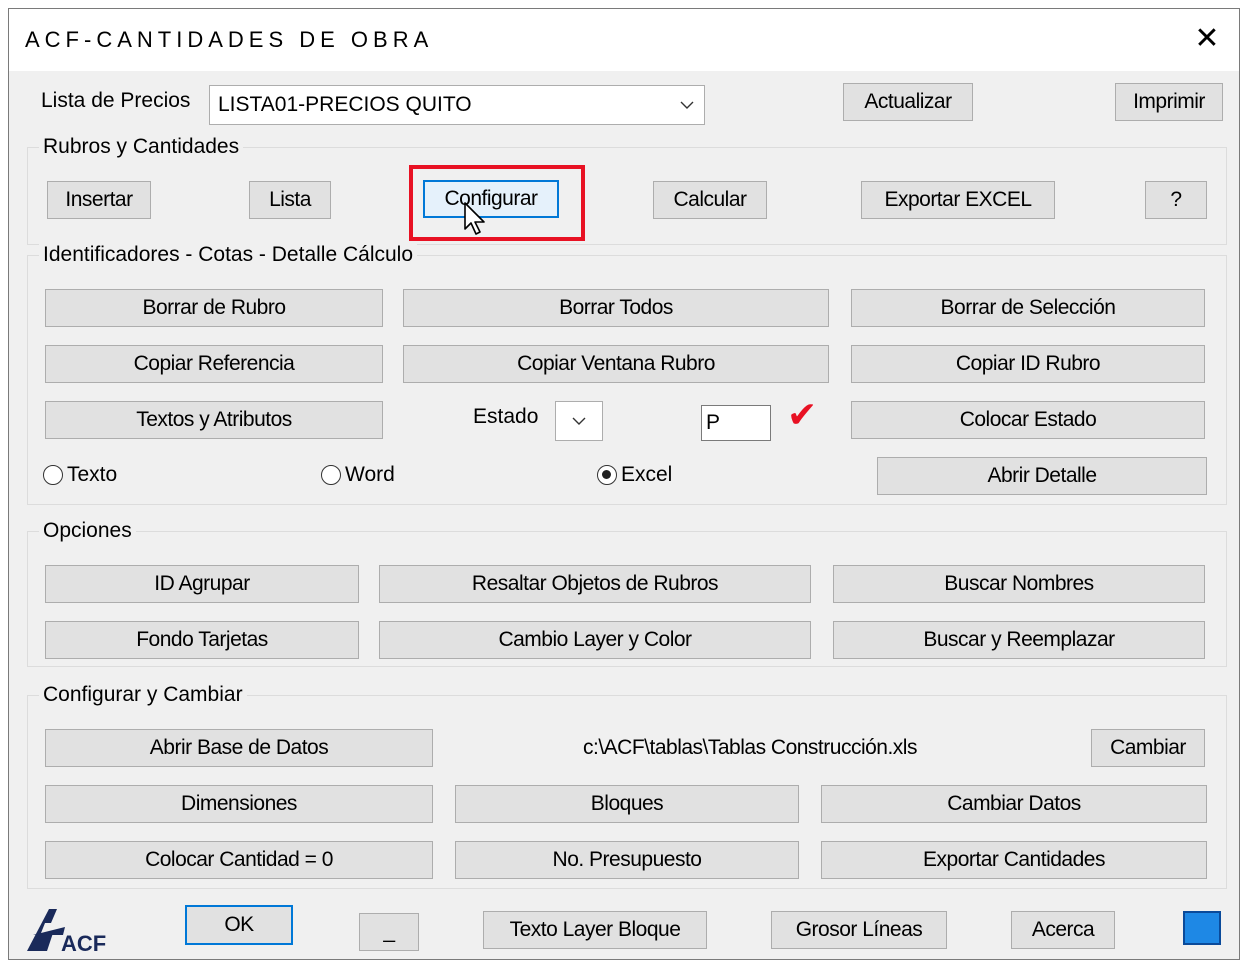 The width and height of the screenshot is (1245, 963). What do you see at coordinates (859, 930) in the screenshot?
I see `grosor-lineas-button: Grosor Líneas` at bounding box center [859, 930].